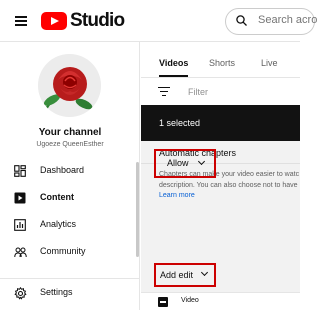 The width and height of the screenshot is (320, 310). Describe the element at coordinates (57, 197) in the screenshot. I see `sidebar-item-label: Content` at that location.